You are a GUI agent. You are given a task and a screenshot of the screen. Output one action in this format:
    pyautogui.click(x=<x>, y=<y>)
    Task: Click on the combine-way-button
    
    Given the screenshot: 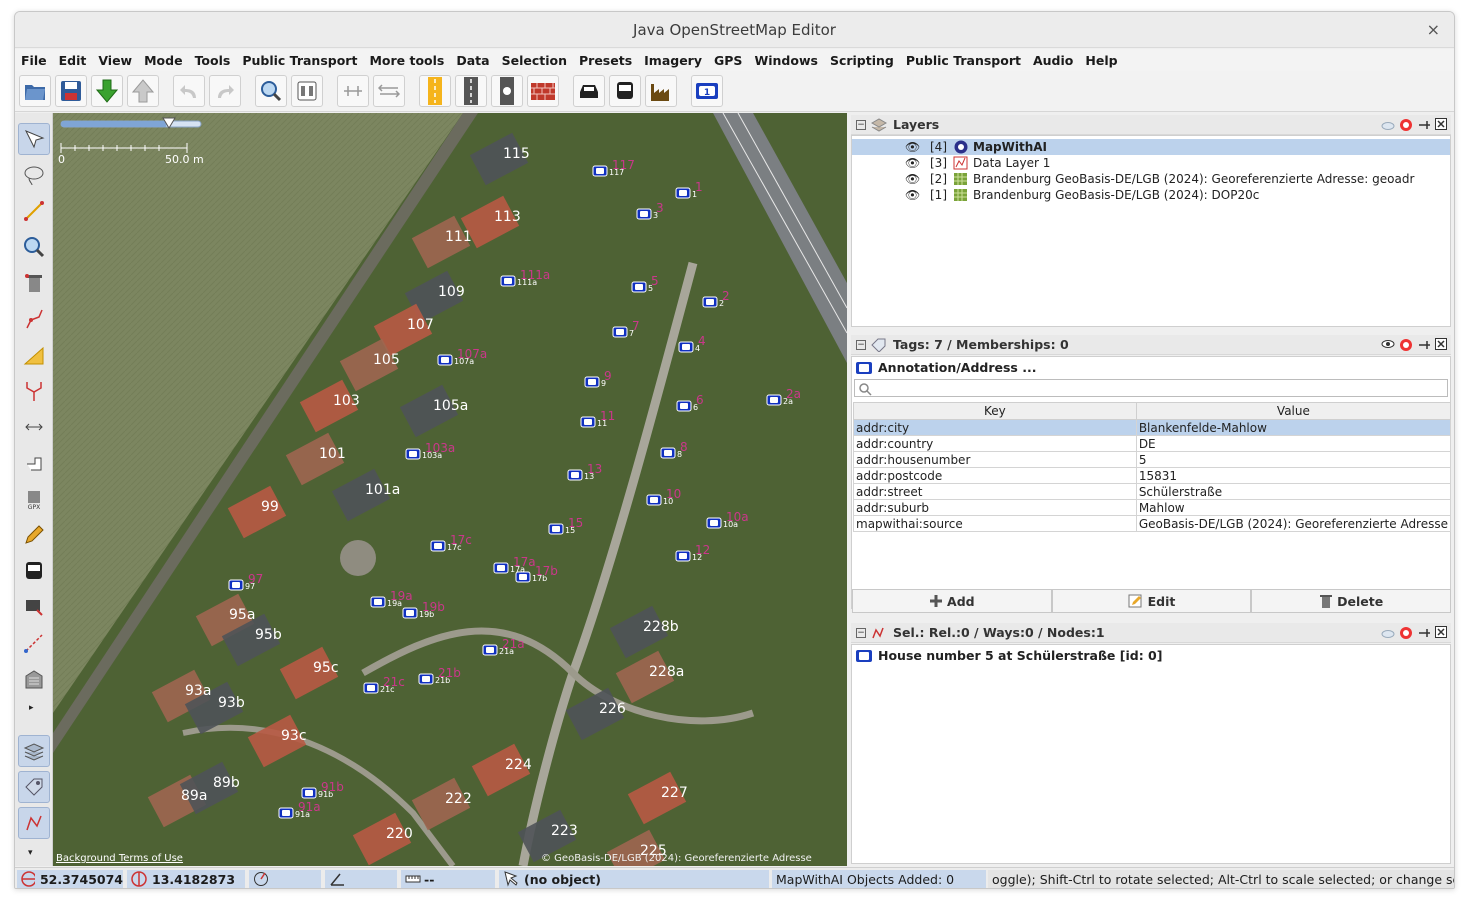 What is the action you would take?
    pyautogui.click(x=353, y=91)
    